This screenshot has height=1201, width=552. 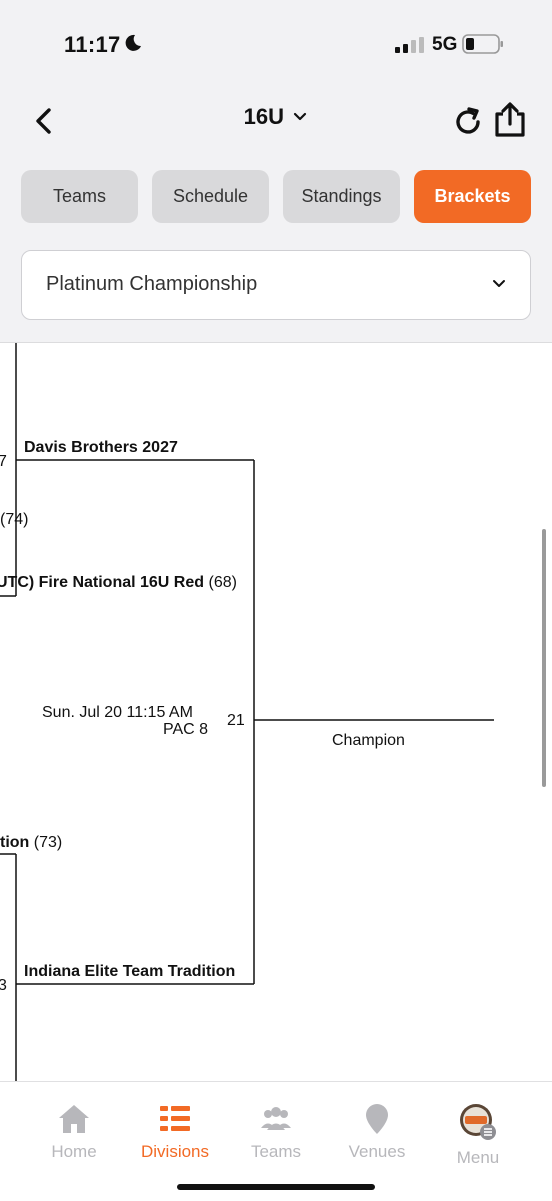 I want to click on nav-home: Home, so click(x=74, y=1132).